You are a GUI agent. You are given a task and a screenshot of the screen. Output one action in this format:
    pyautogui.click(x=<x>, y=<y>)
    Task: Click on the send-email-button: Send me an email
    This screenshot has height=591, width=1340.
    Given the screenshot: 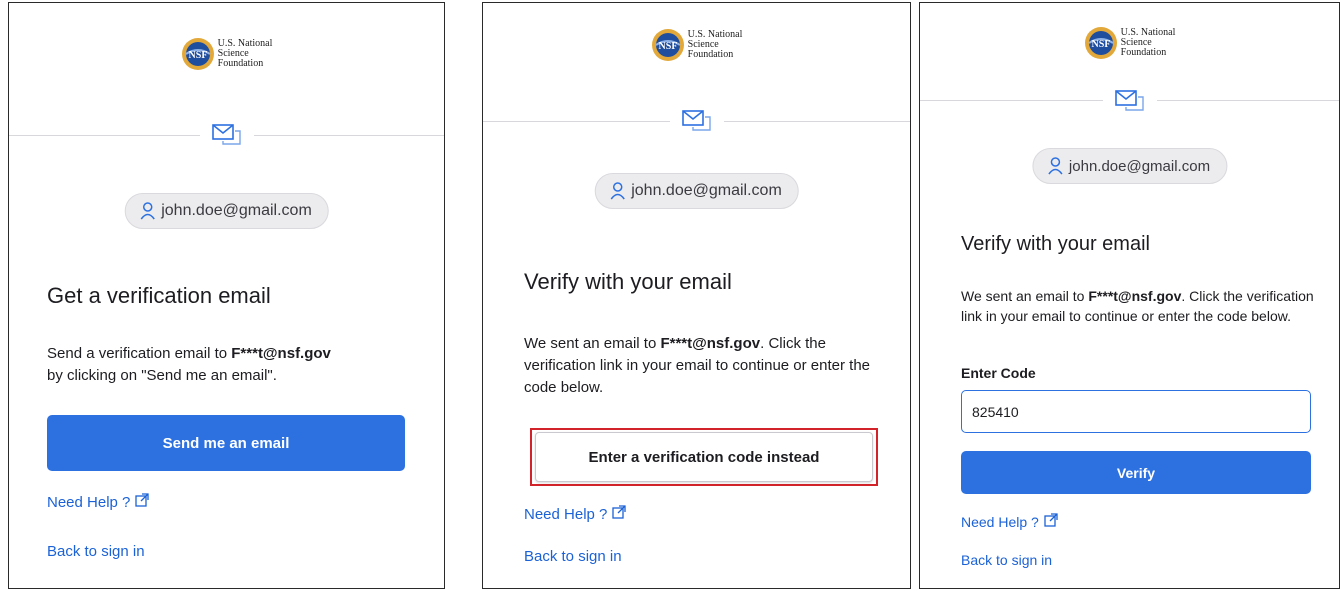 What is the action you would take?
    pyautogui.click(x=226, y=443)
    